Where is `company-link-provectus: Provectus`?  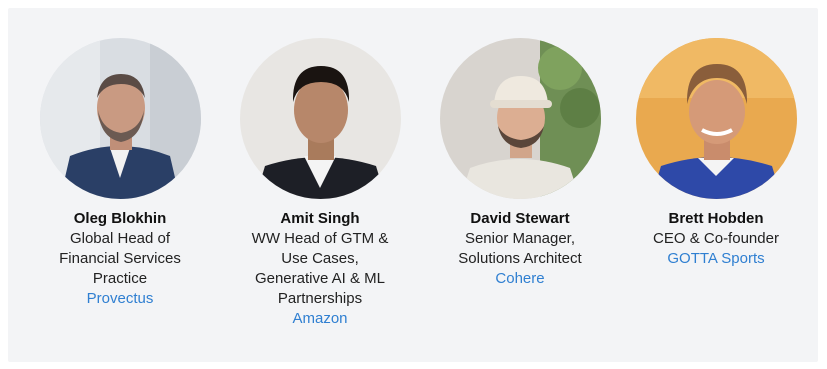 company-link-provectus: Provectus is located at coordinates (120, 299).